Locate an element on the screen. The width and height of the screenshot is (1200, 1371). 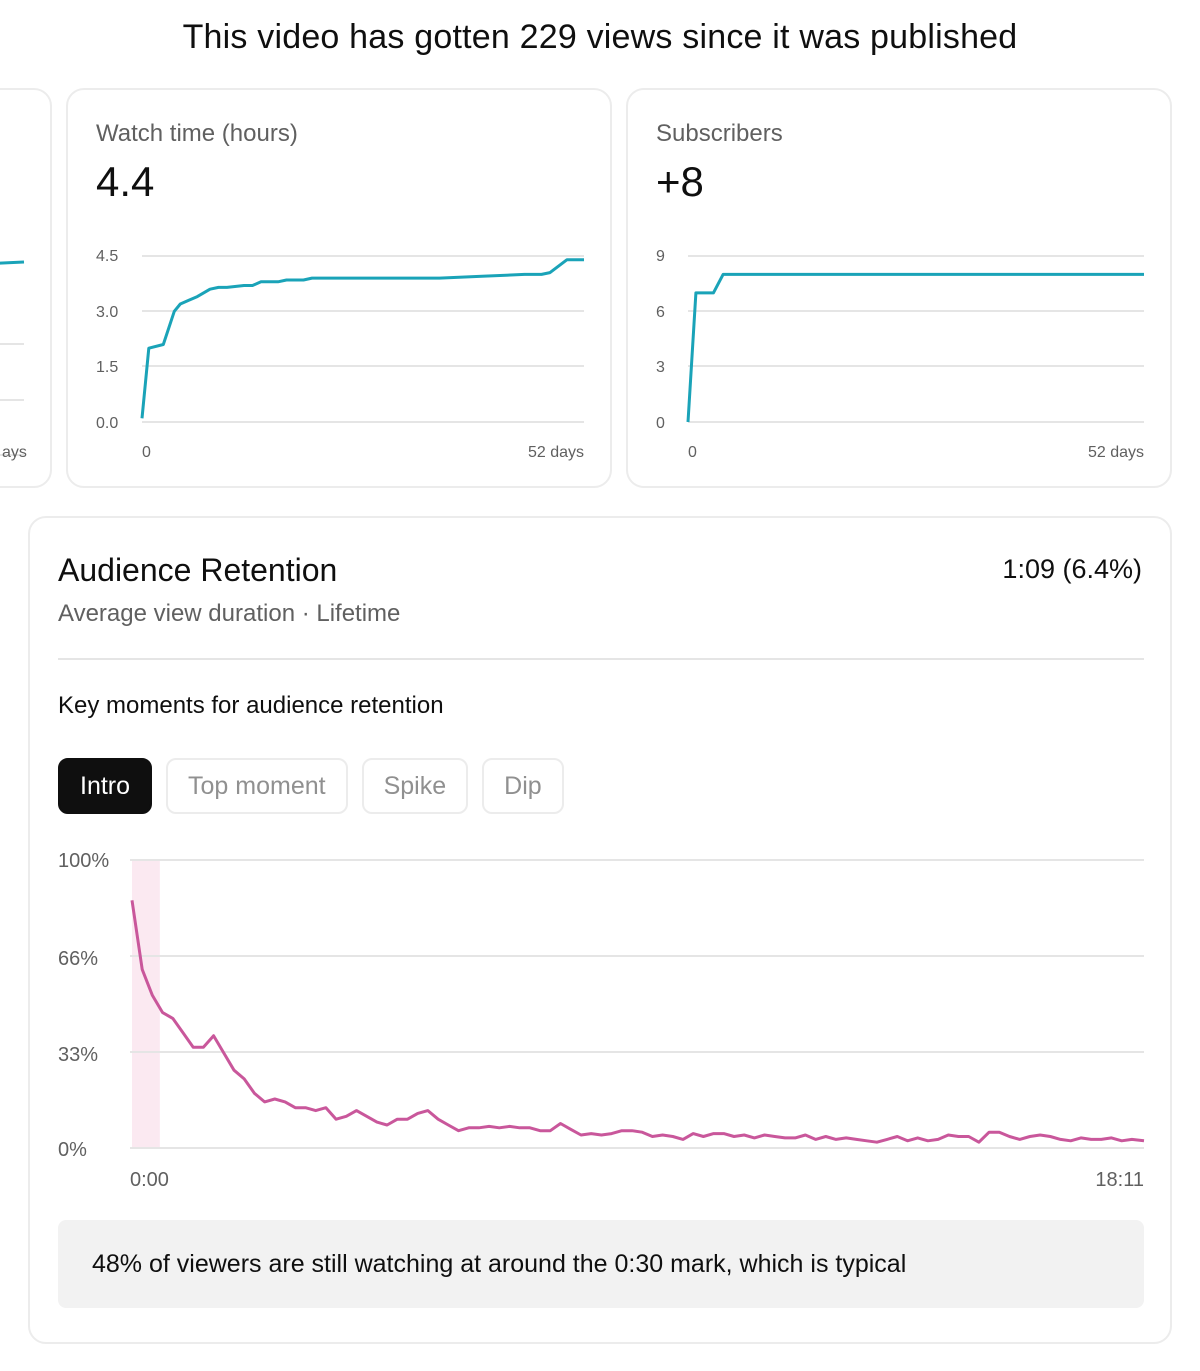
x-end-label: ays is located at coordinates (14, 452).